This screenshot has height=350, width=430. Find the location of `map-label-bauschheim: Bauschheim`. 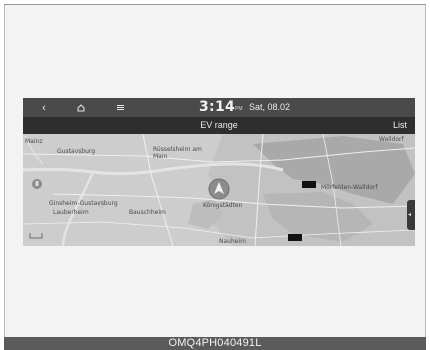

map-label-bauschheim: Bauschheim is located at coordinates (147, 212).